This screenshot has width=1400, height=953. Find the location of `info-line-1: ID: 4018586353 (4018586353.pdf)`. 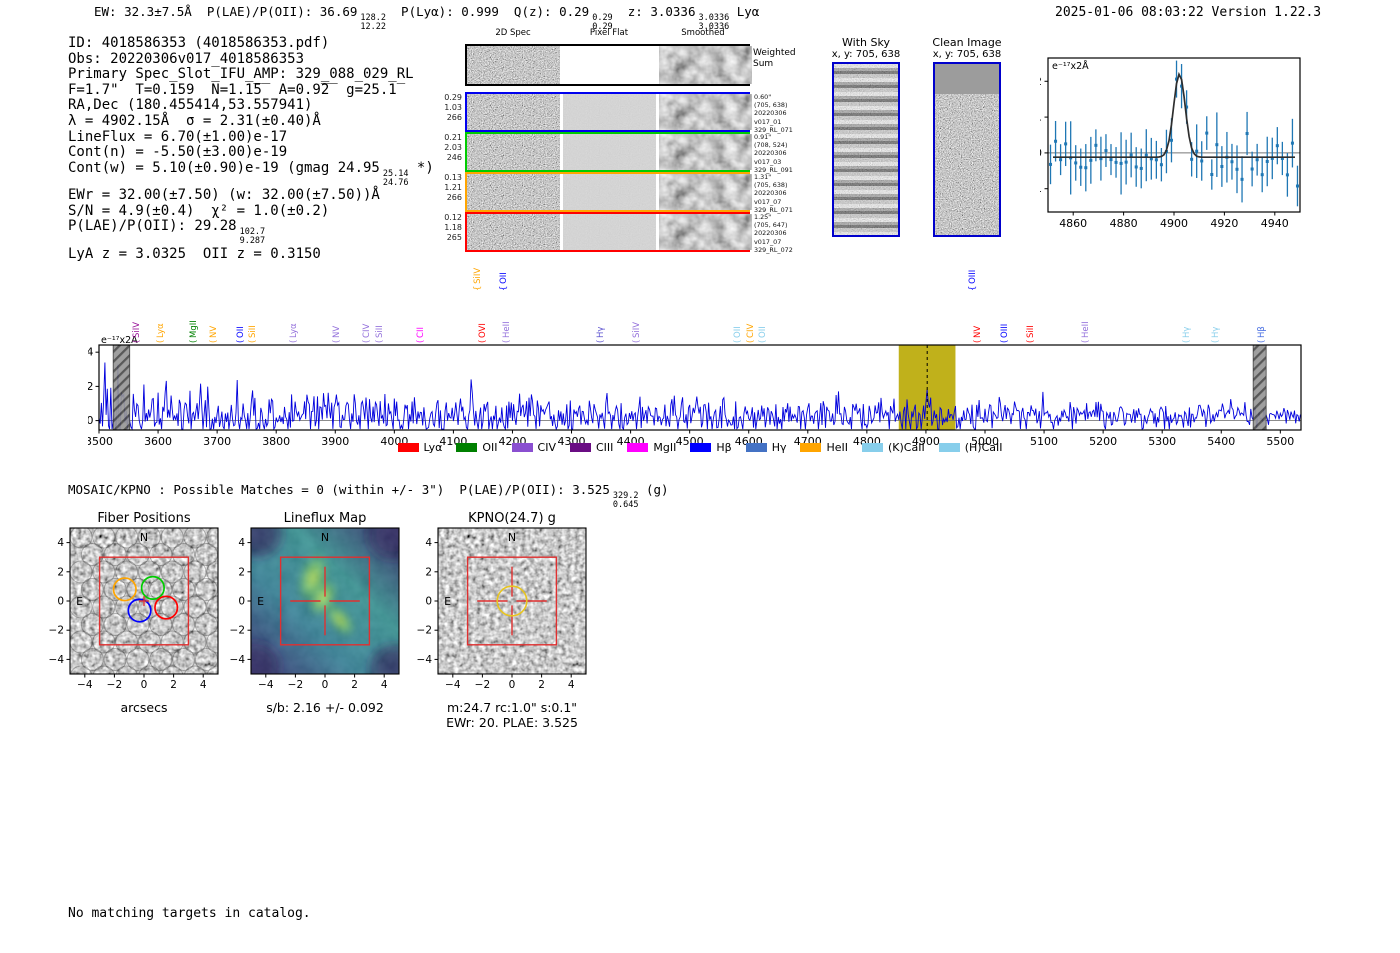

info-line-1: ID: 4018586353 (4018586353.pdf) is located at coordinates (199, 43).